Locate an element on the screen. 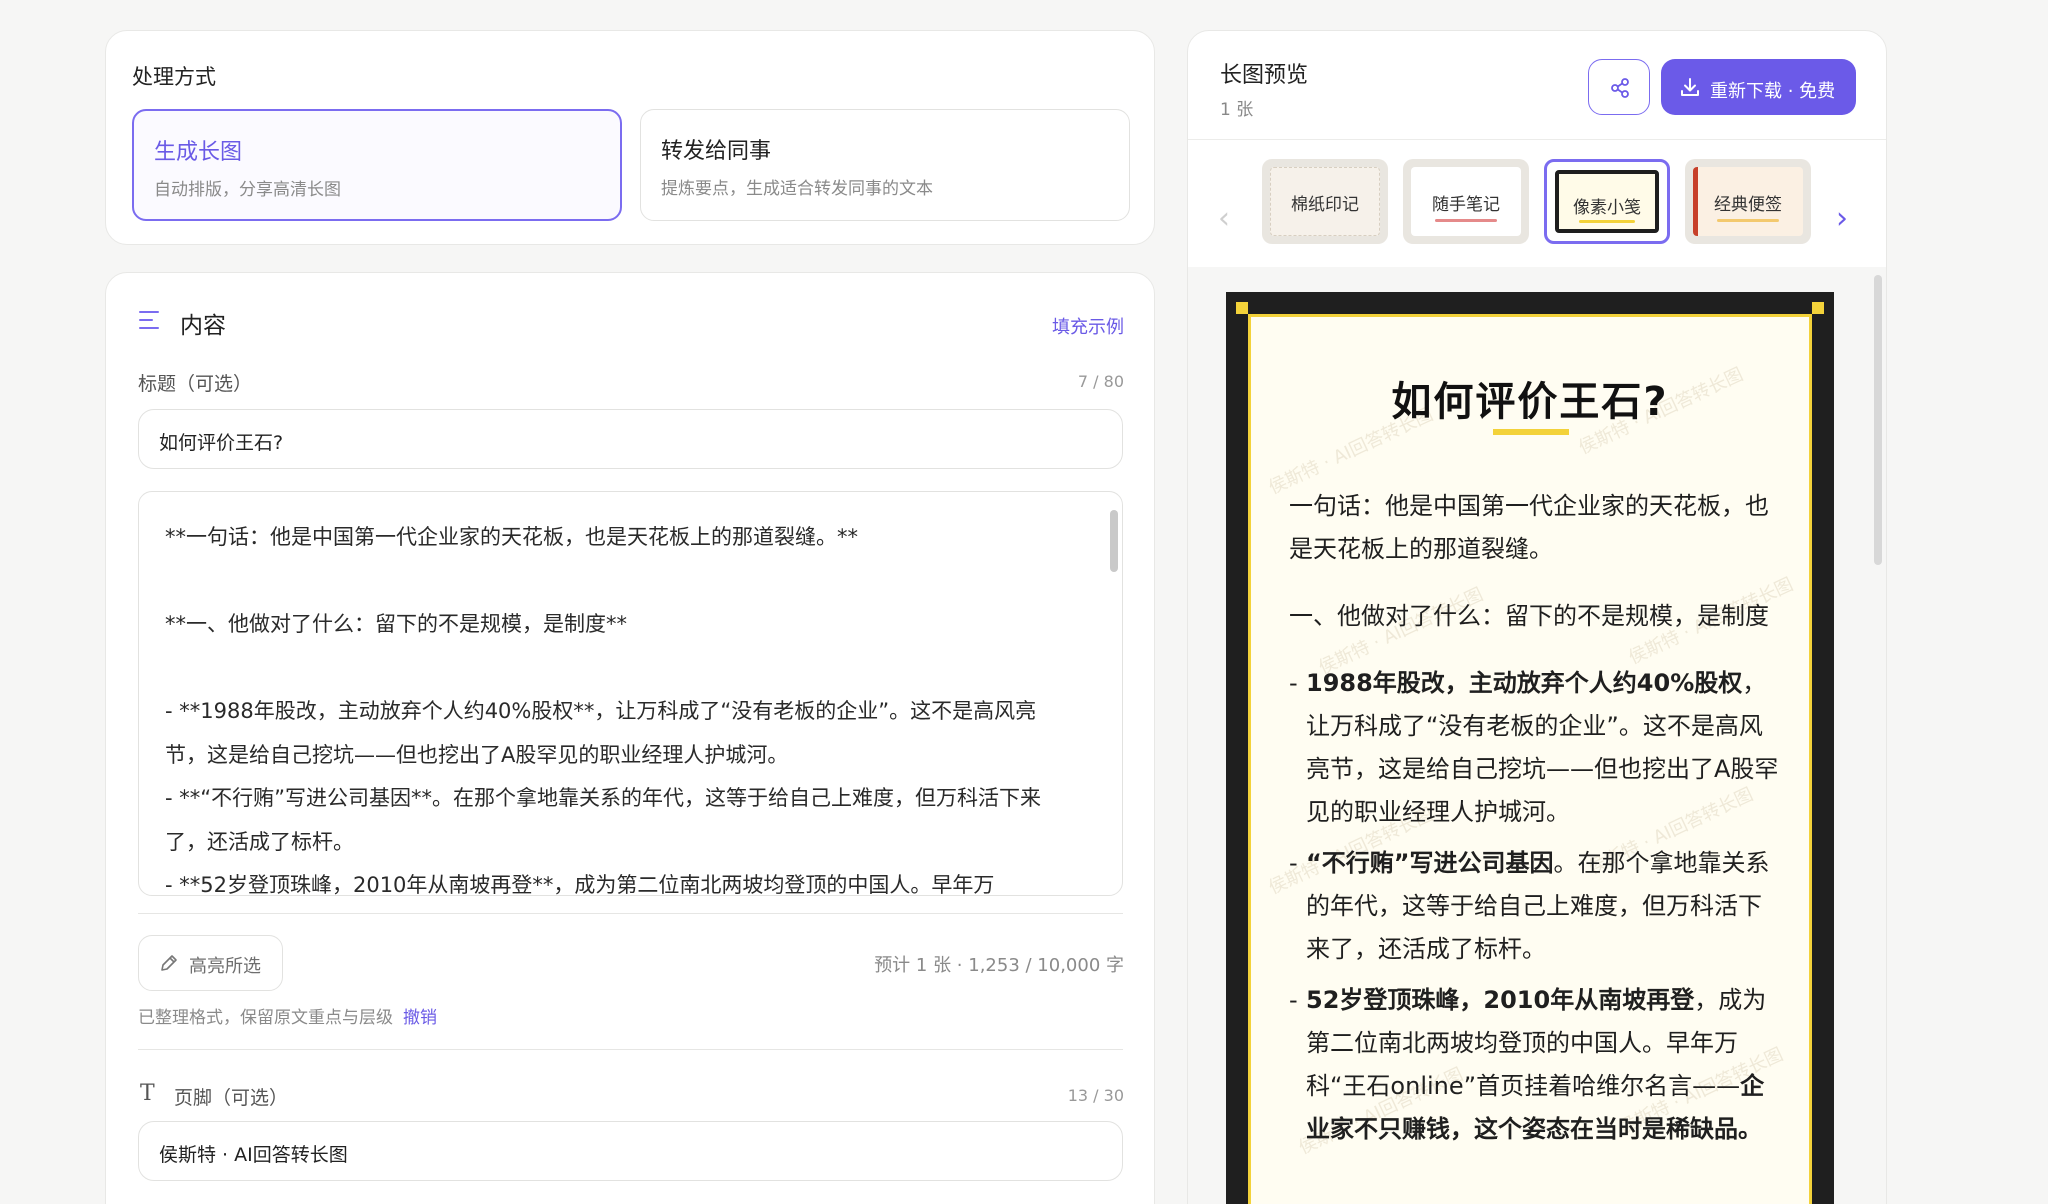  title-input: 如何评价王石? is located at coordinates (630, 439).